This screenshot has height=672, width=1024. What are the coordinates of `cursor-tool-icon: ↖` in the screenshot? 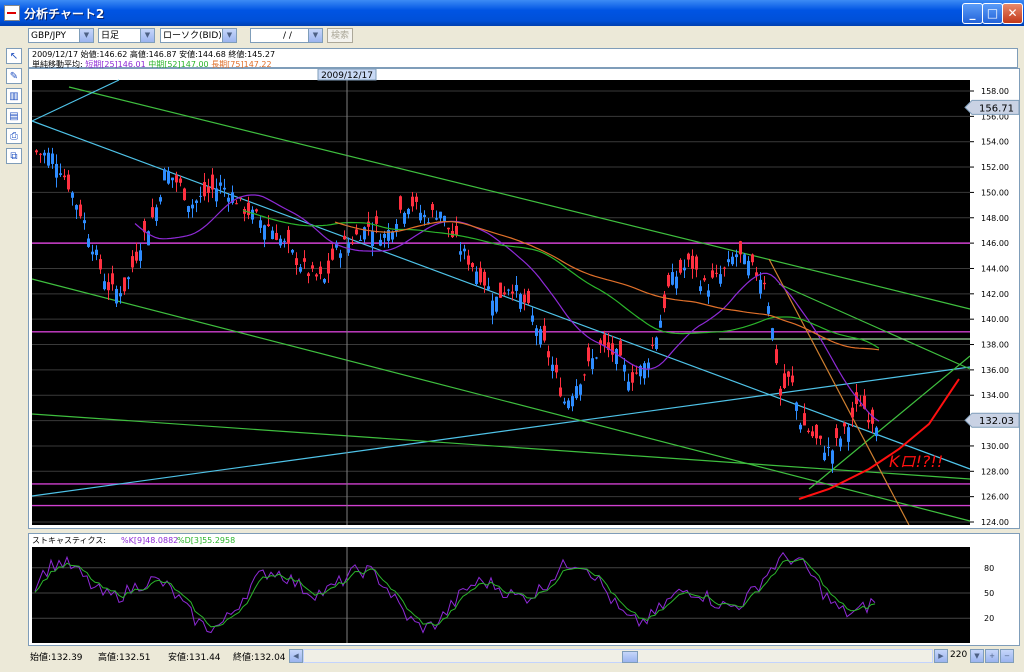 It's located at (14, 56).